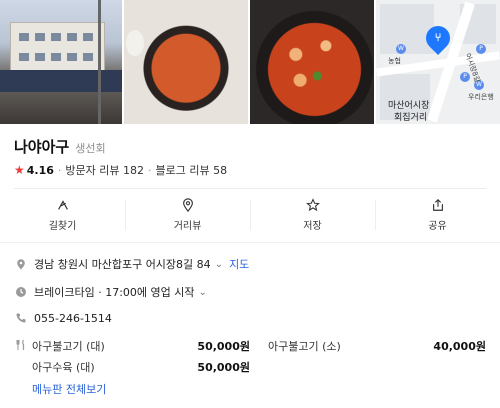 This screenshot has width=500, height=408. I want to click on map-poi-icon: P, so click(481, 49).